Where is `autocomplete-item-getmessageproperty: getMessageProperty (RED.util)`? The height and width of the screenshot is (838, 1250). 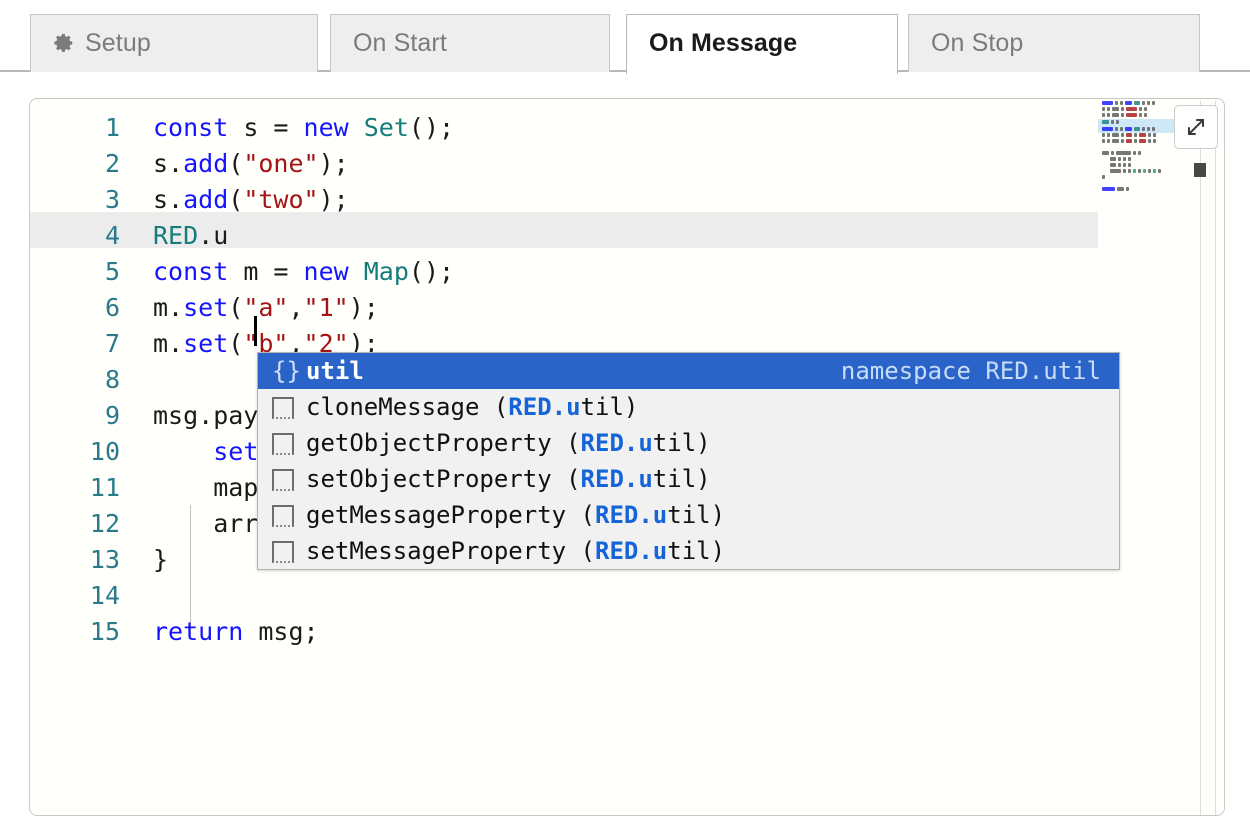
autocomplete-item-getmessageproperty: getMessageProperty (RED.util) is located at coordinates (688, 515).